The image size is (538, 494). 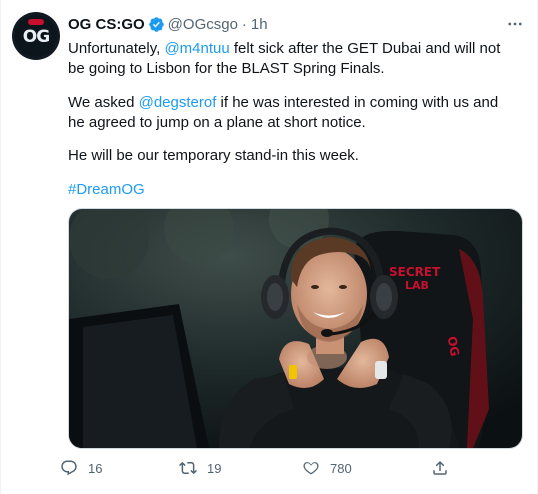 What do you see at coordinates (188, 468) in the screenshot?
I see `retweet-icon` at bounding box center [188, 468].